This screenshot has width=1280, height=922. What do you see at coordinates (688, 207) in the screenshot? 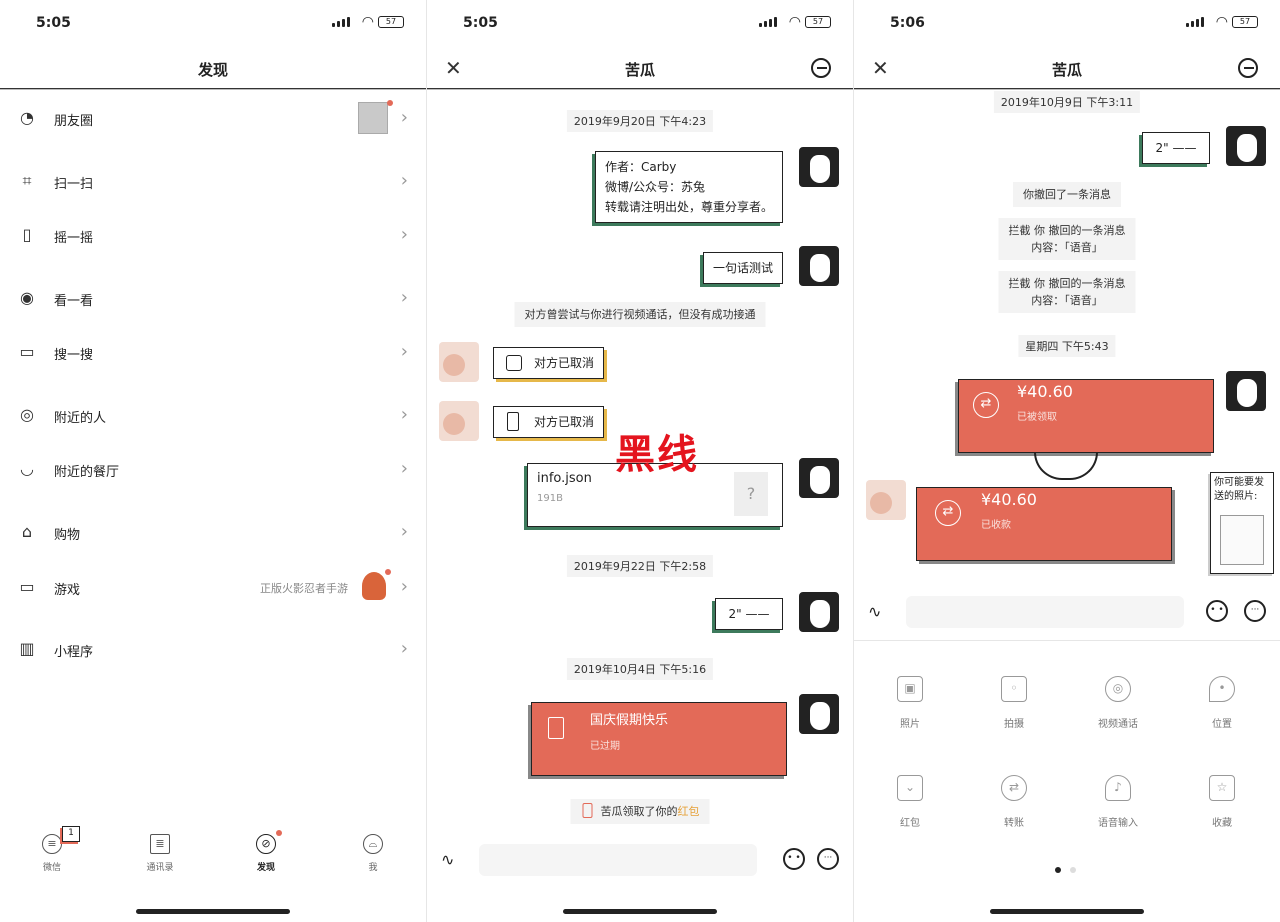
I see `message-line: 转载请注明出处，尊重分享者。` at bounding box center [688, 207].